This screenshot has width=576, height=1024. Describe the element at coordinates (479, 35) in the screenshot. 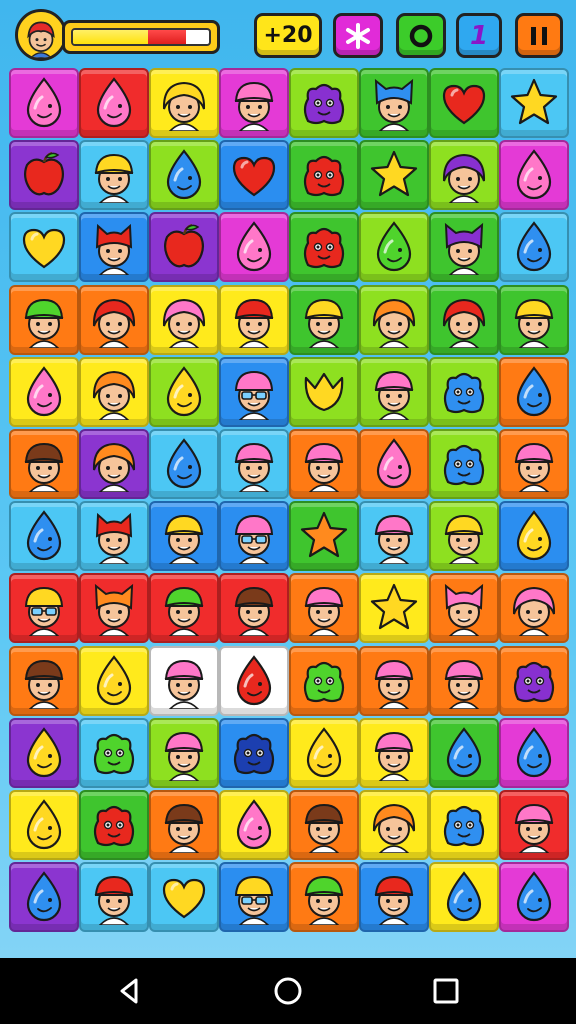

I see `one-button: 1` at that location.